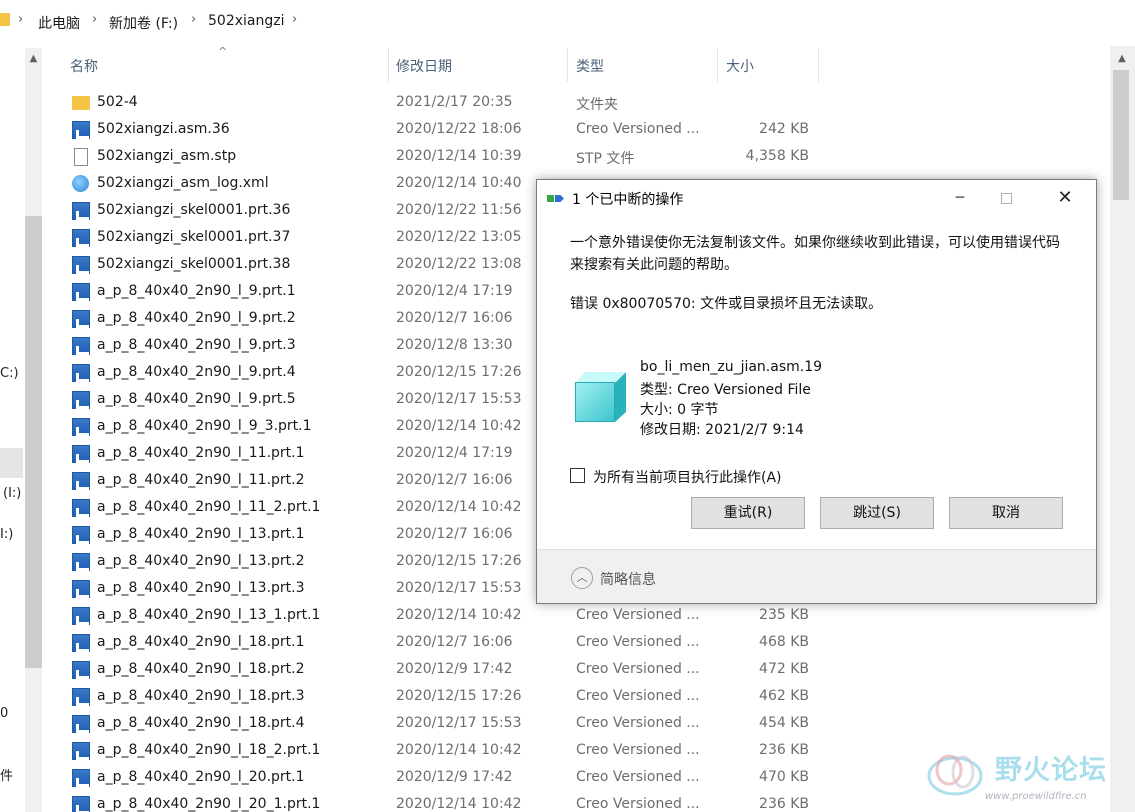  I want to click on vertical-scrollbar-thumb, so click(1121, 135).